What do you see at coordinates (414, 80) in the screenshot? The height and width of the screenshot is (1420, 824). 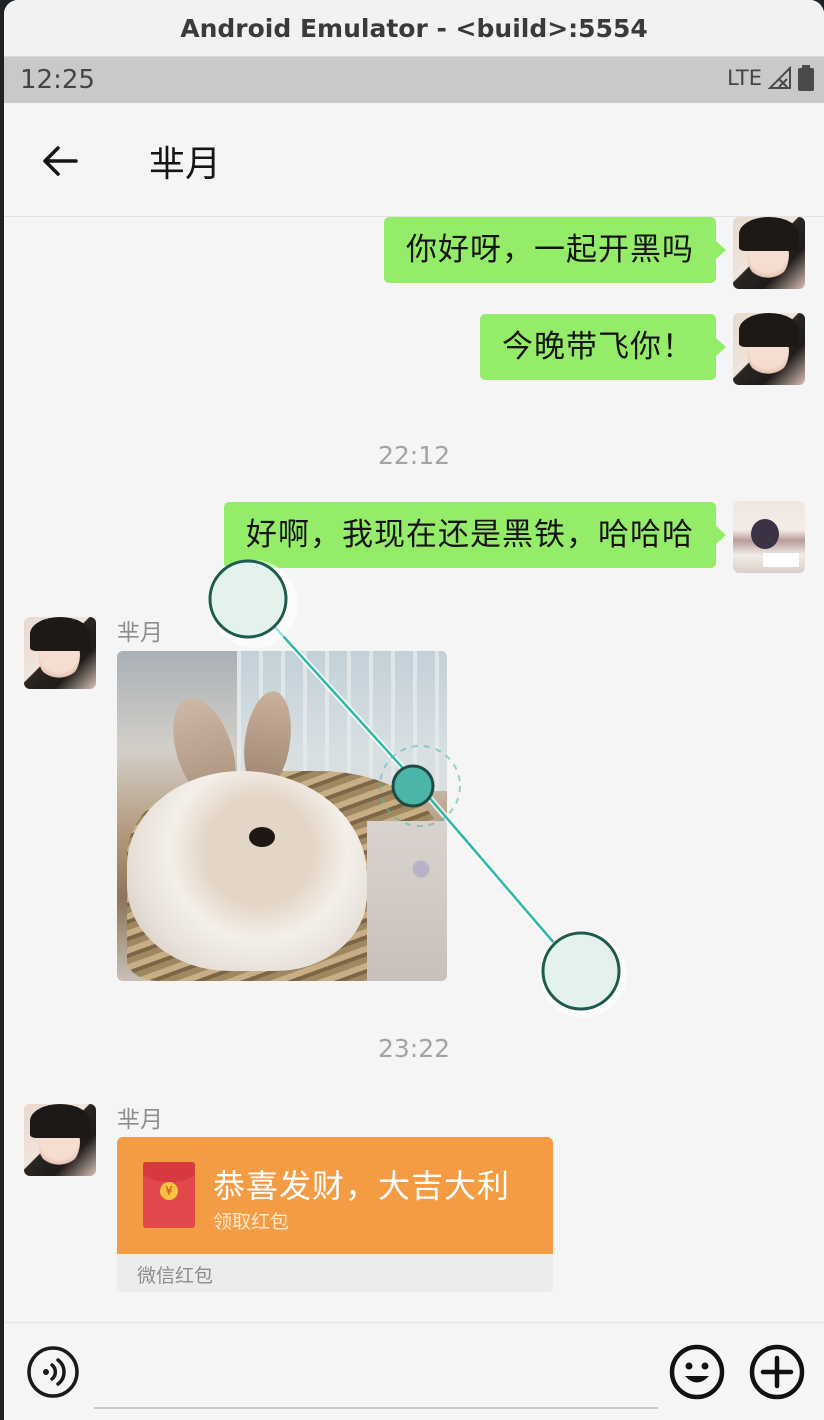 I see `status-bar: 12:25 LTE` at bounding box center [414, 80].